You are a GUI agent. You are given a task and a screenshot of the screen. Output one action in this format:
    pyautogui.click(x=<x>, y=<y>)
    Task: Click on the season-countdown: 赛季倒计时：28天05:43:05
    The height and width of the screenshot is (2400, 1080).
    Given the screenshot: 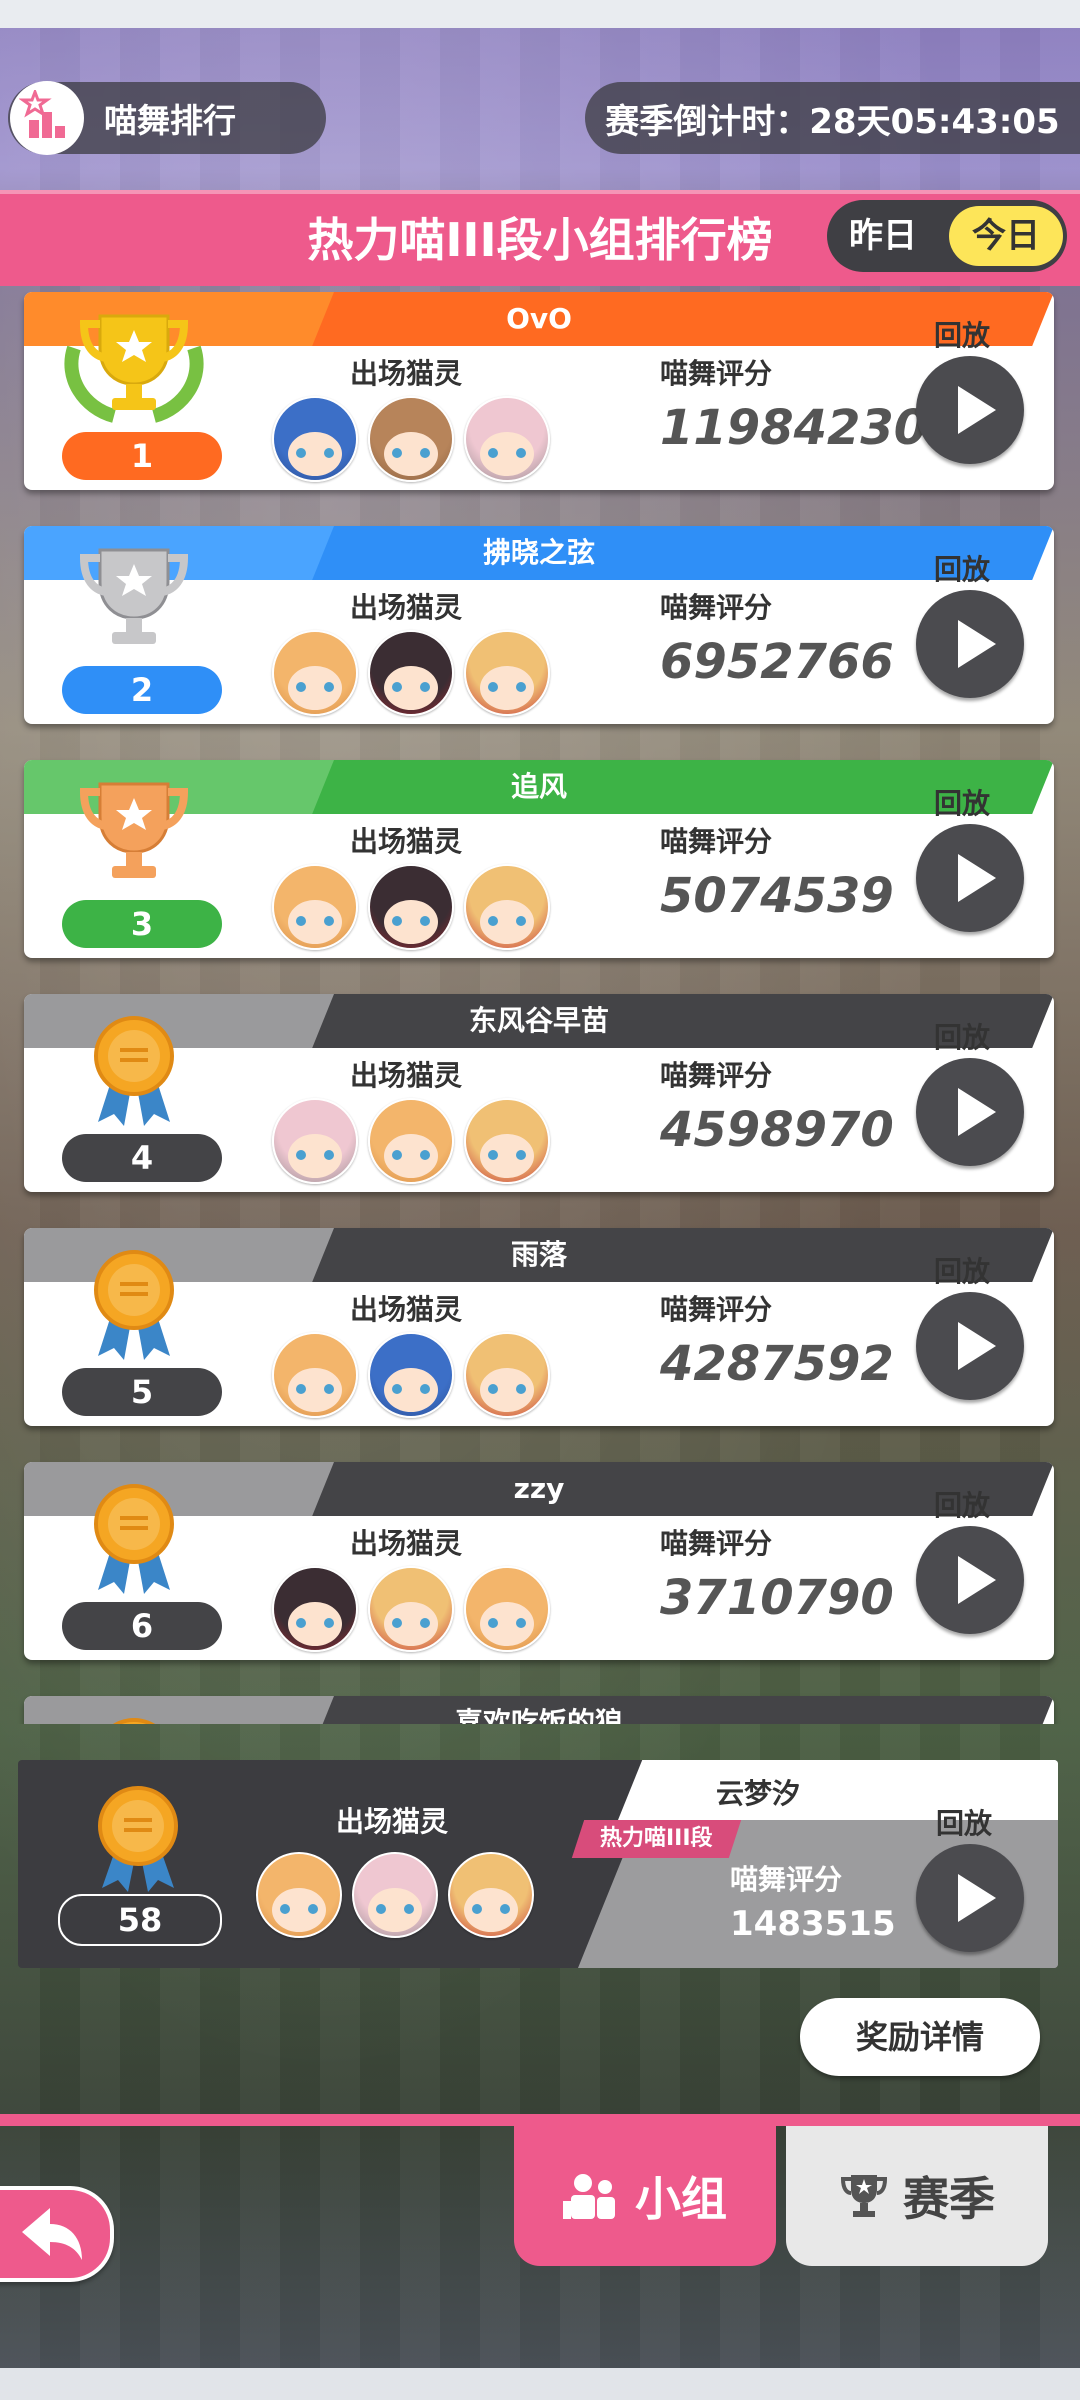 What is the action you would take?
    pyautogui.click(x=832, y=118)
    